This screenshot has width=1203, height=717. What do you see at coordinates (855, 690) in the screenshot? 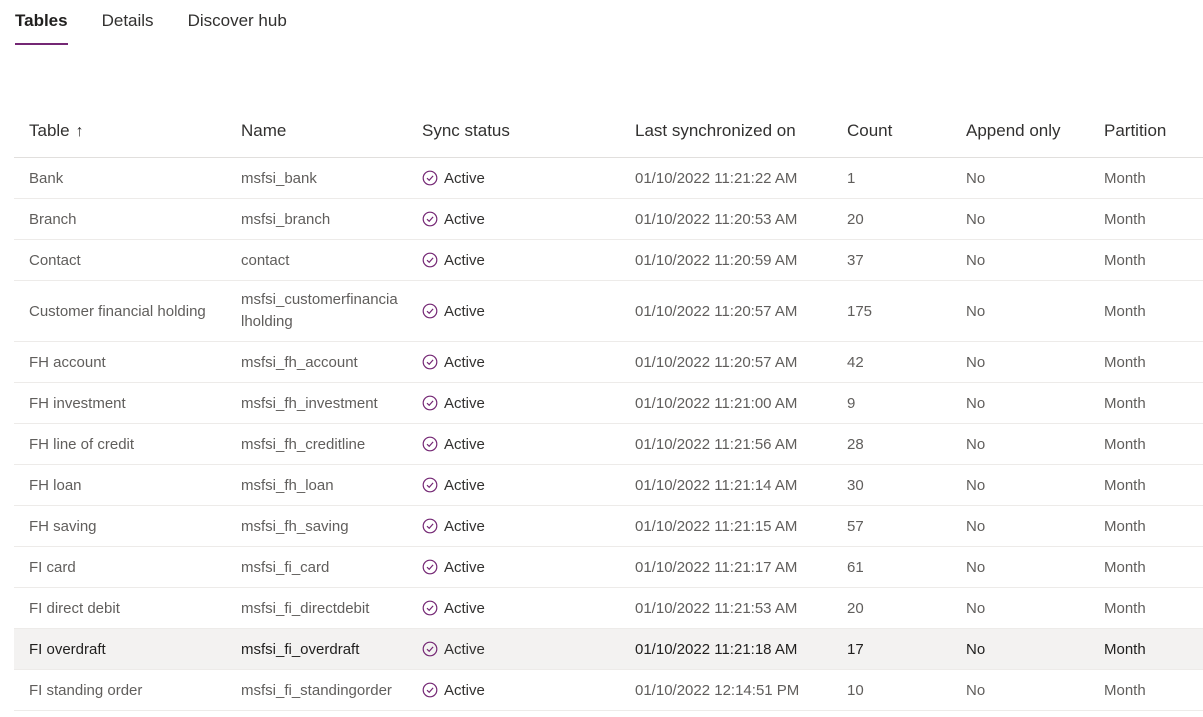
I see `cell-count: 10` at bounding box center [855, 690].